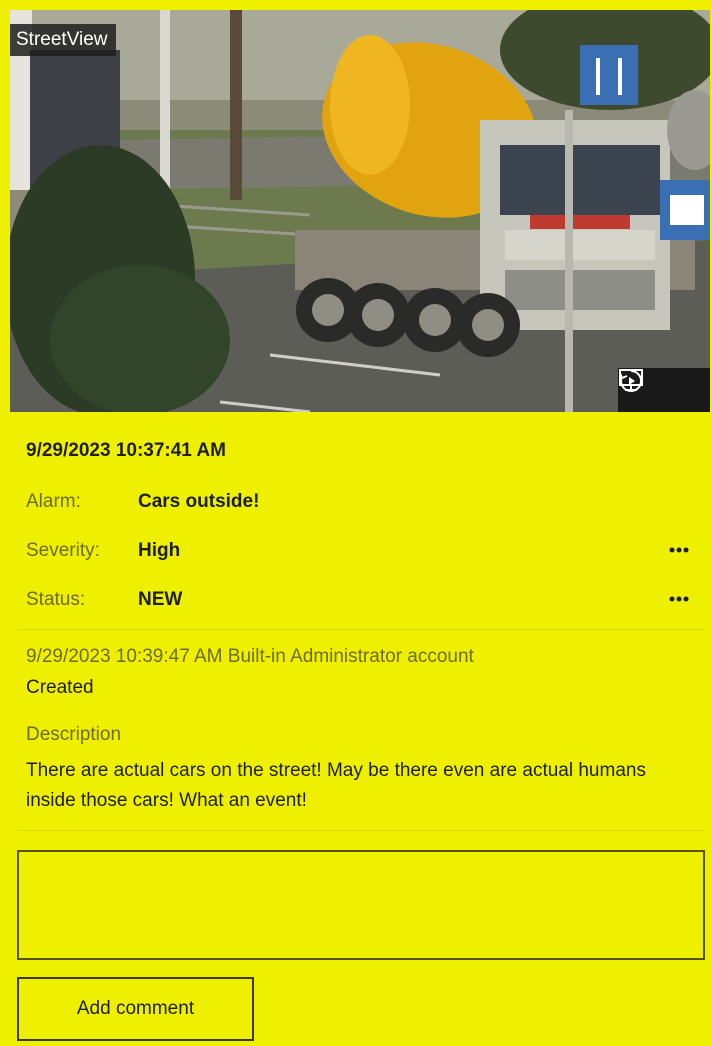  I want to click on alarm-name-label: Alarm:, so click(53, 501).